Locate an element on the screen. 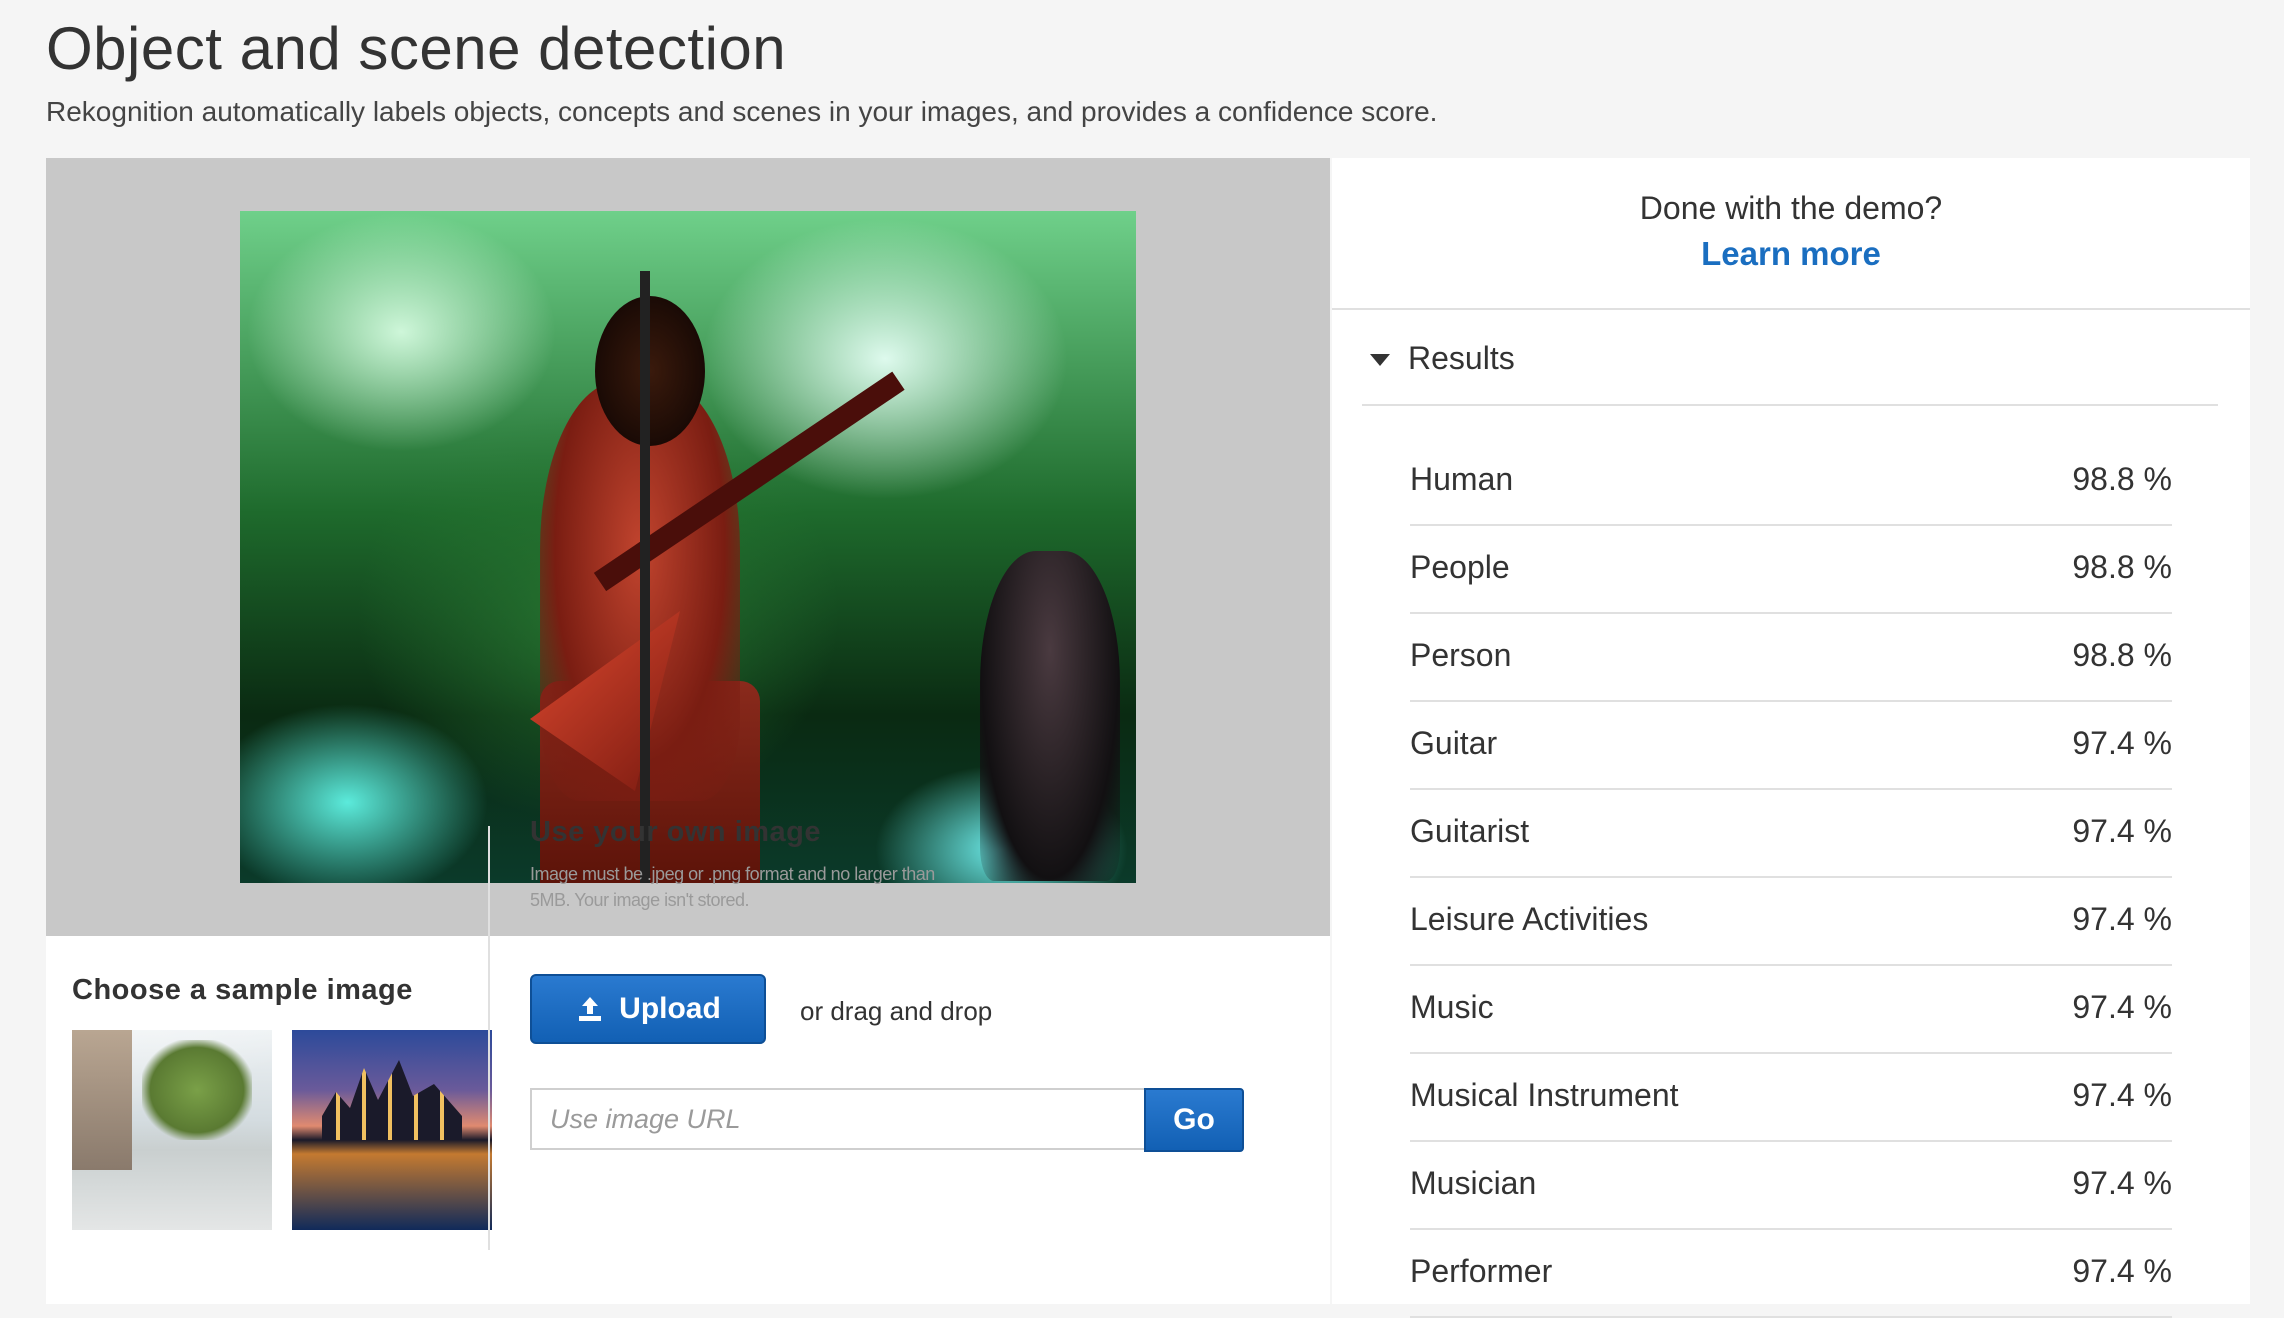 This screenshot has width=2284, height=1318. sample-images-section: Choose a sample image is located at coordinates (282, 1102).